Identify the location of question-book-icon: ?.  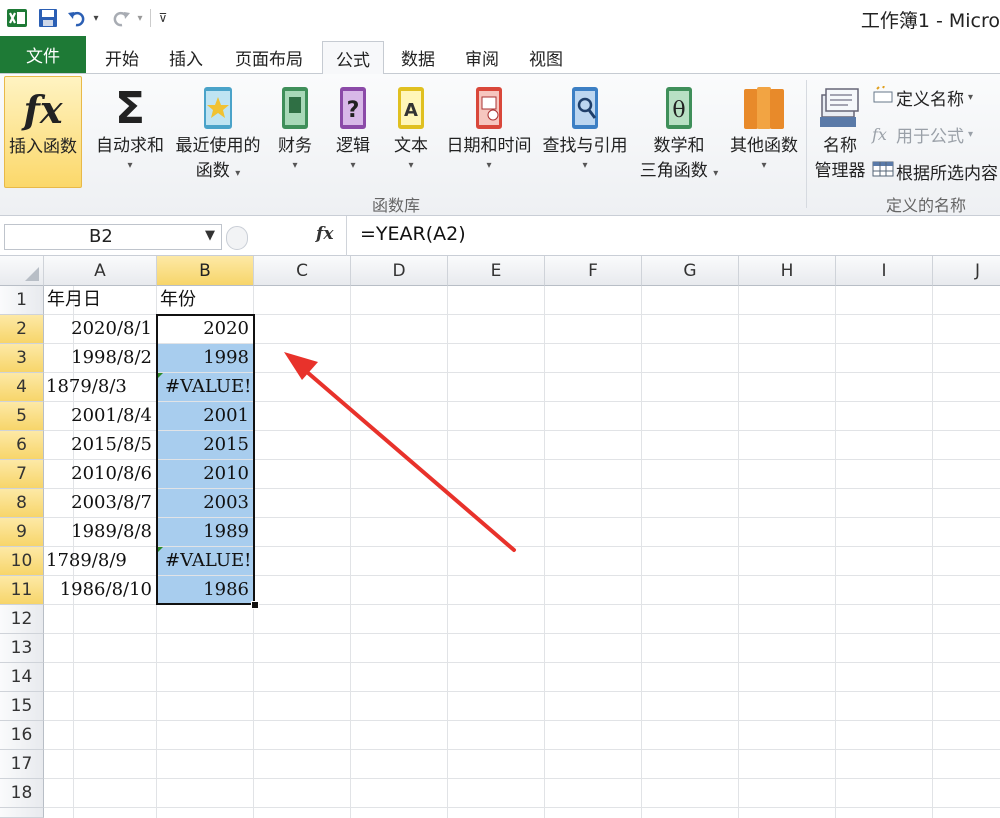
(353, 108).